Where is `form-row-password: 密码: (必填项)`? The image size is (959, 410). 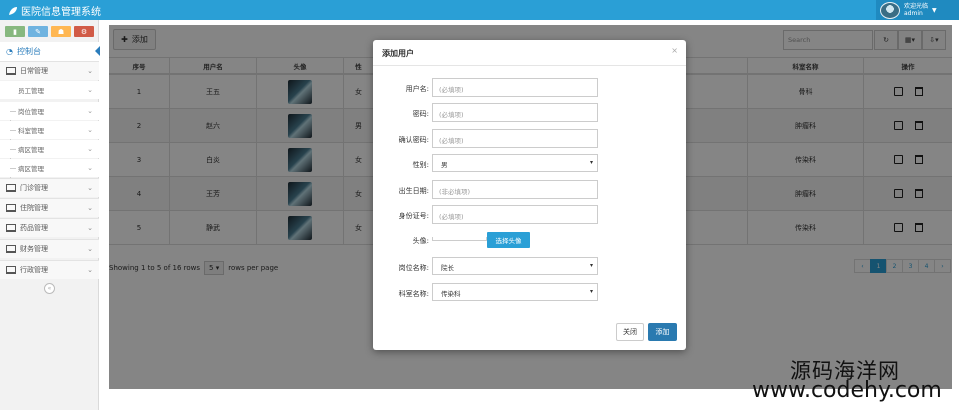 form-row-password: 密码: (必填项) is located at coordinates (529, 113).